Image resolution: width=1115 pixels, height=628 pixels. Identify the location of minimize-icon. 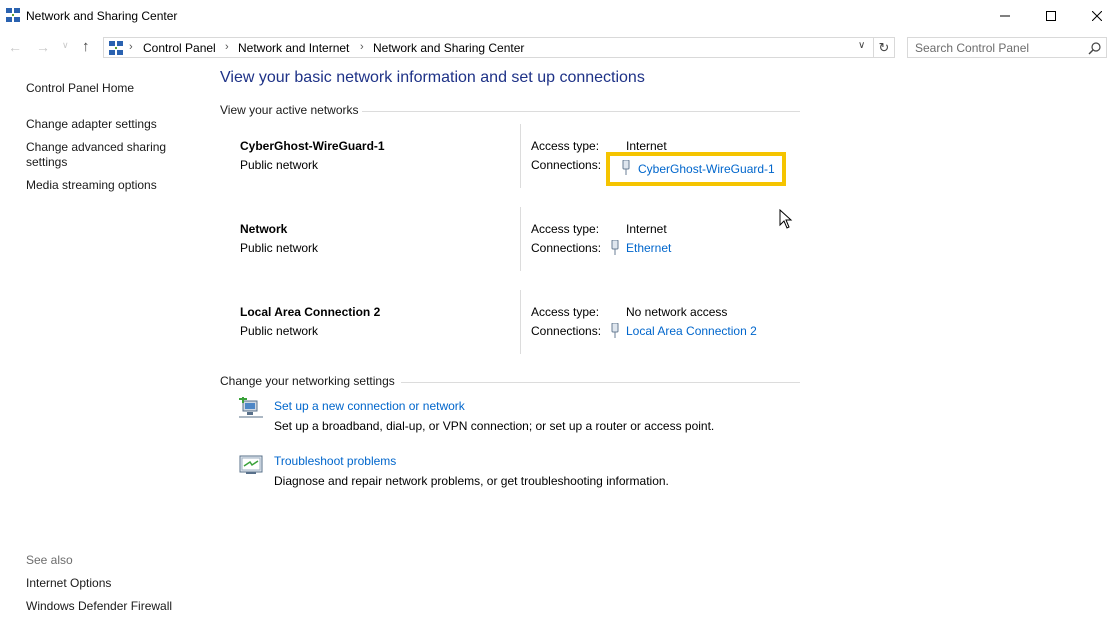
(1005, 16).